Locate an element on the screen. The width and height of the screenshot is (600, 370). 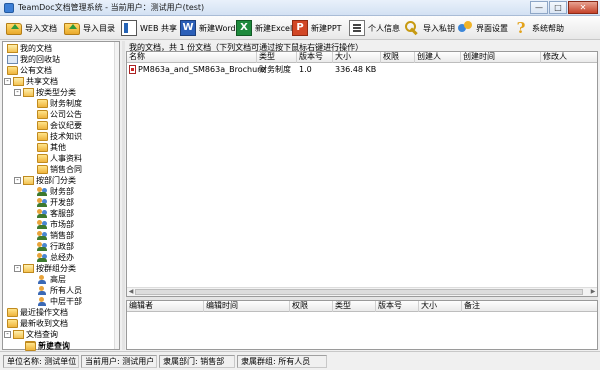
doc-version: 1.0 is located at coordinates (305, 69).